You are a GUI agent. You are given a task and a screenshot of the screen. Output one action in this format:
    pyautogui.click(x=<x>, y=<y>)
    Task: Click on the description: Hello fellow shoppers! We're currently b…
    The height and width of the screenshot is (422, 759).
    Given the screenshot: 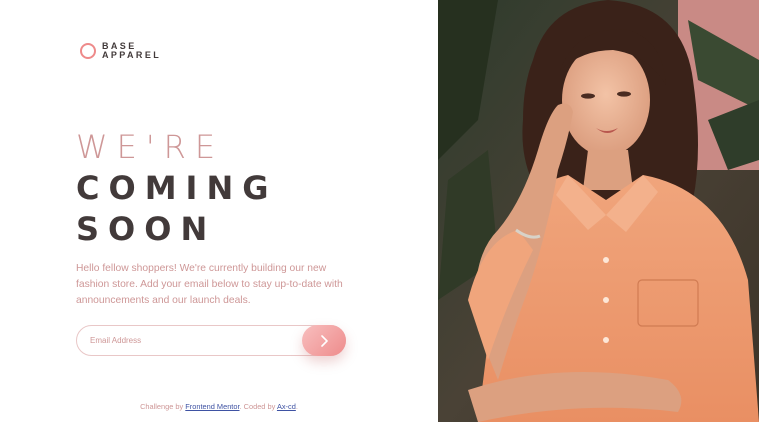 What is the action you would take?
    pyautogui.click(x=209, y=284)
    